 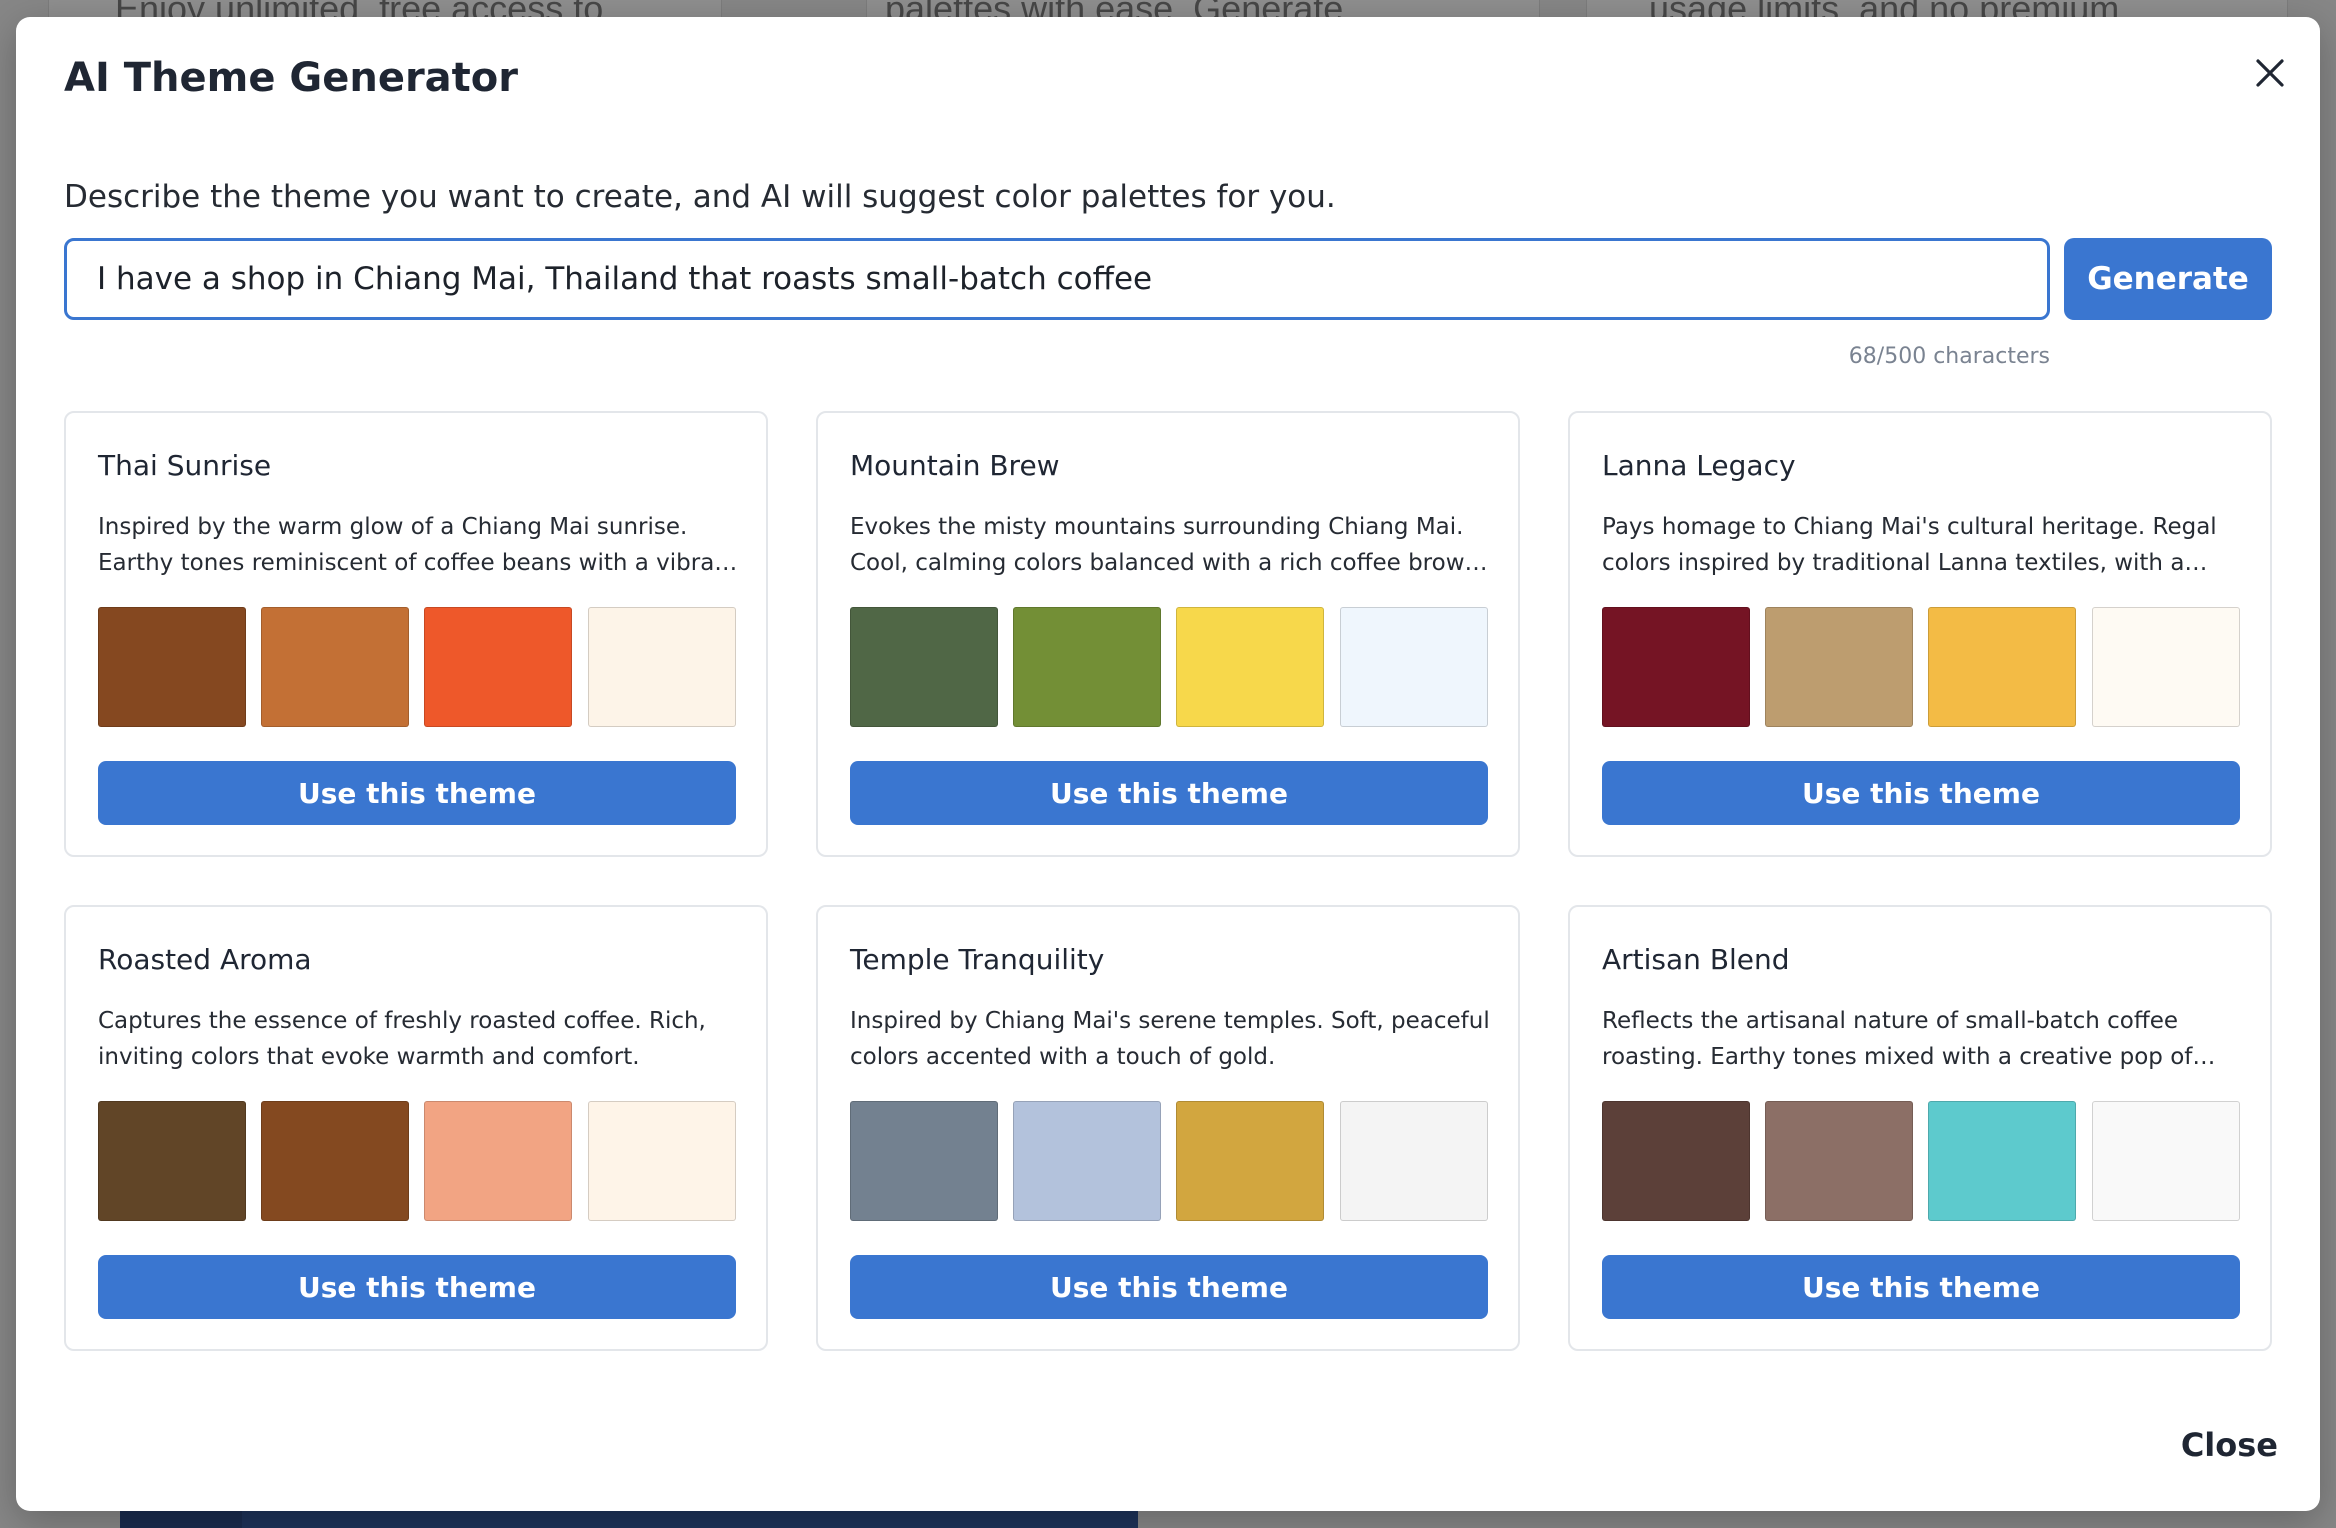 I want to click on generate-button: Generate, so click(x=2168, y=279).